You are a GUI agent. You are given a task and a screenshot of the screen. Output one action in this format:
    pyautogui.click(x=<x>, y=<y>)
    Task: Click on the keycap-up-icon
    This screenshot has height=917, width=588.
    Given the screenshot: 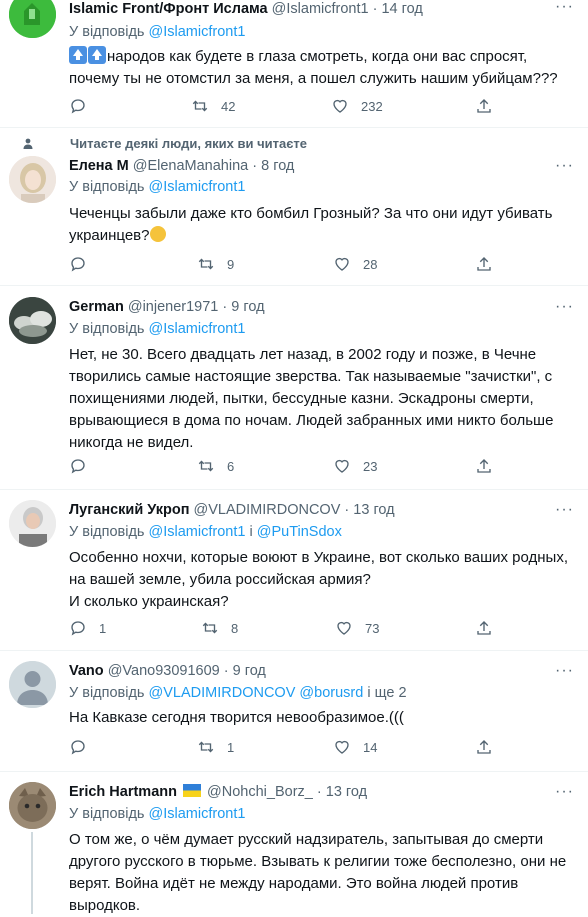 What is the action you would take?
    pyautogui.click(x=78, y=55)
    